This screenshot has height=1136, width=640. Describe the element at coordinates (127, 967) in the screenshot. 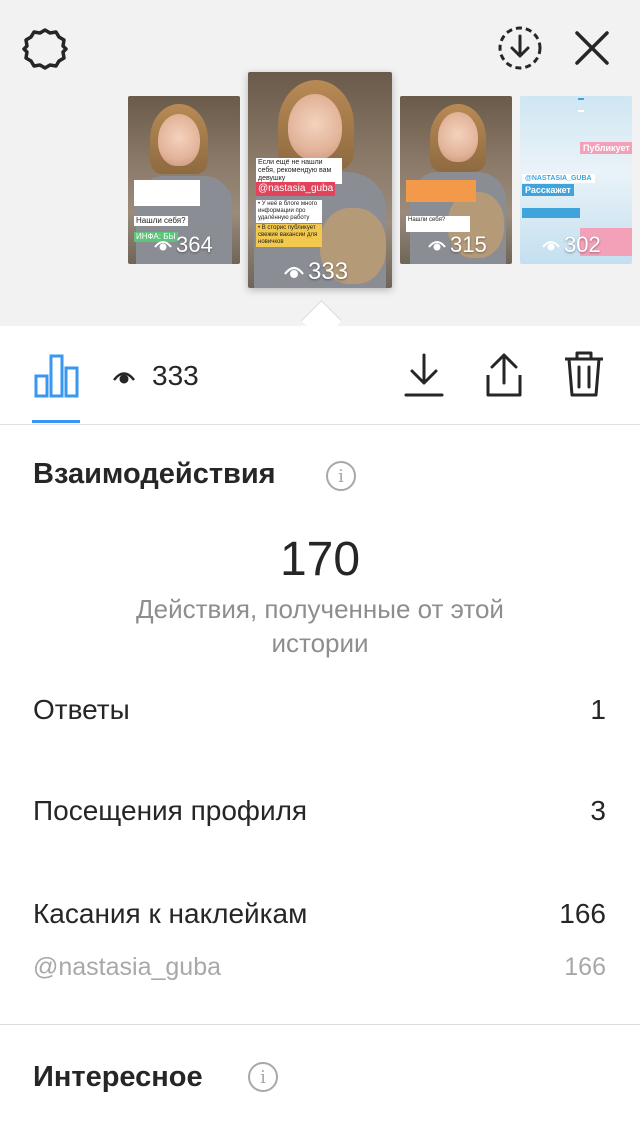

I see `sticker-mention-label: @nastasia_guba` at that location.